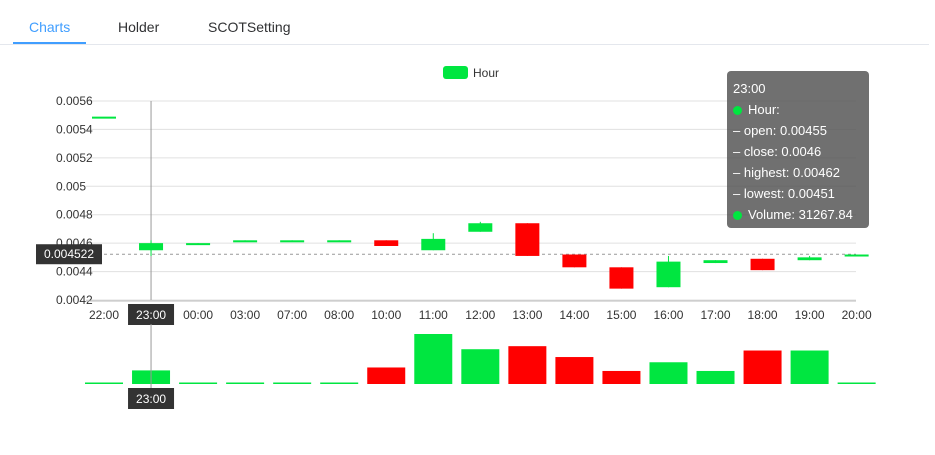  Describe the element at coordinates (386, 315) in the screenshot. I see `x-tick-label: 10:00` at that location.